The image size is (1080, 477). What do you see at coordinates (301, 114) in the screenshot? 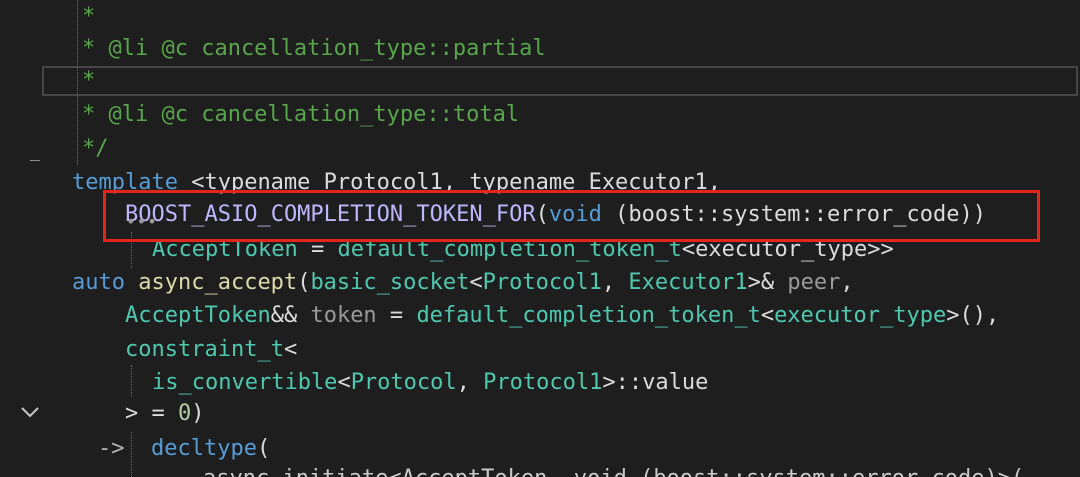
I see `code-line: * @li @c cancellation_type::total` at bounding box center [301, 114].